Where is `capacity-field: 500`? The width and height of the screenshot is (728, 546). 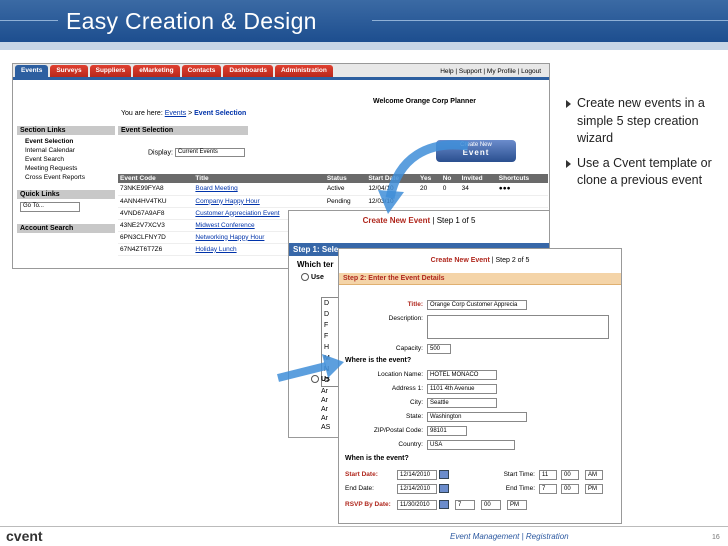 capacity-field: 500 is located at coordinates (439, 349).